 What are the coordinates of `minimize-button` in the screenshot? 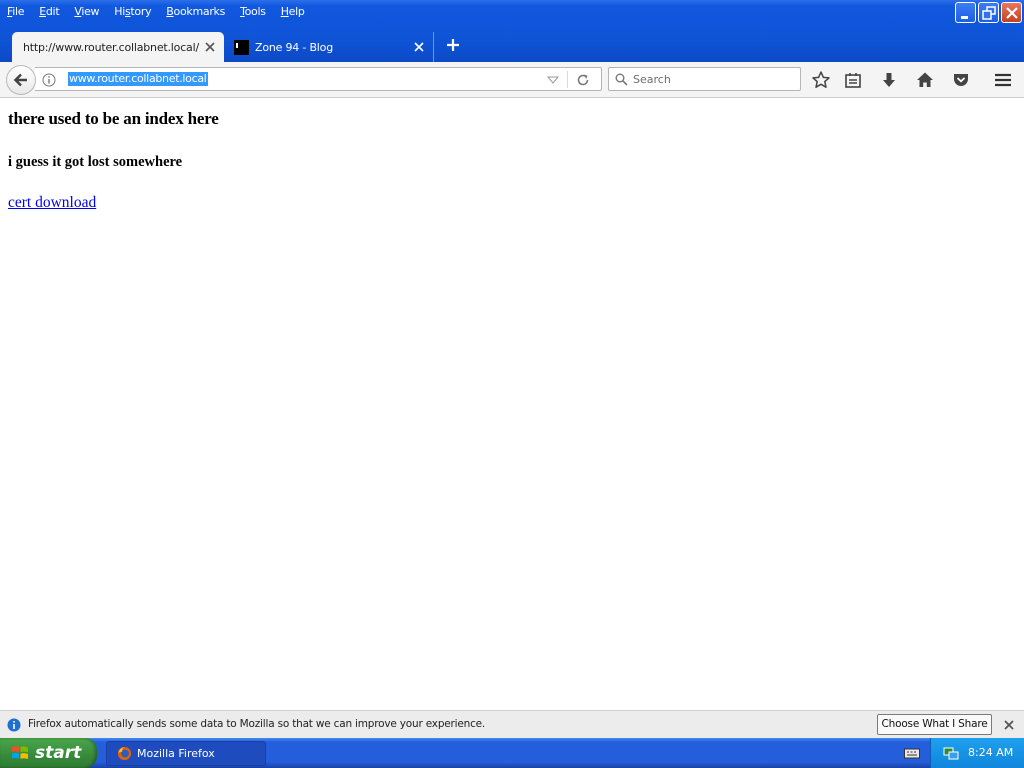 It's located at (965, 12).